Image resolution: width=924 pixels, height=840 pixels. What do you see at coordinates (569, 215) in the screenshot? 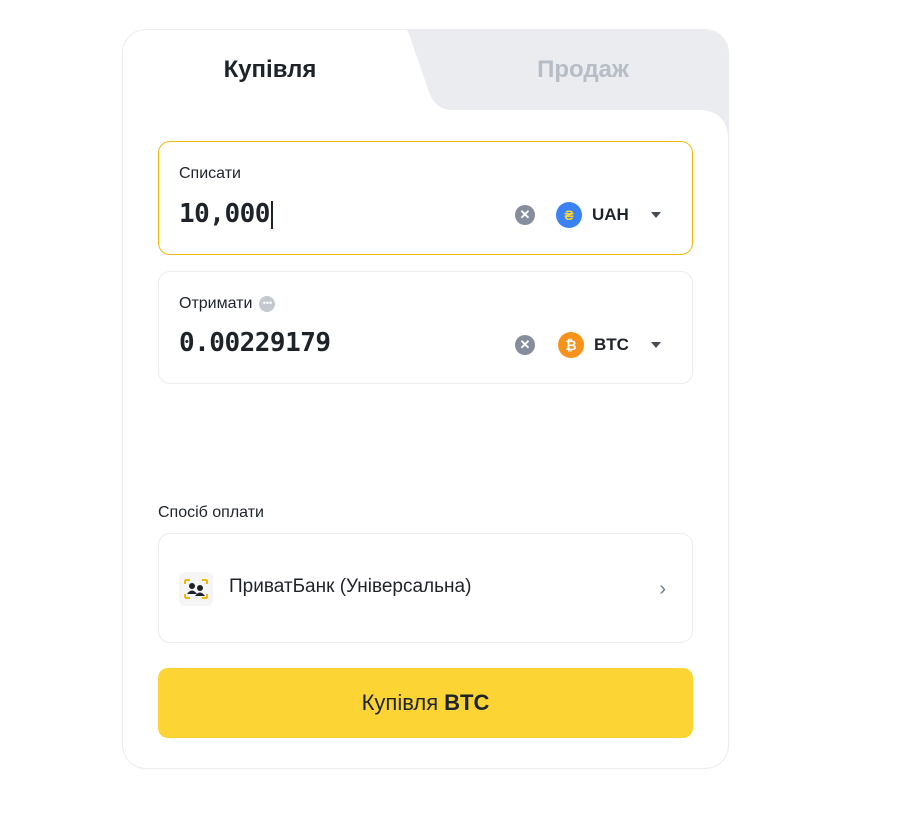
I see `hryvnia-icon: ₴` at bounding box center [569, 215].